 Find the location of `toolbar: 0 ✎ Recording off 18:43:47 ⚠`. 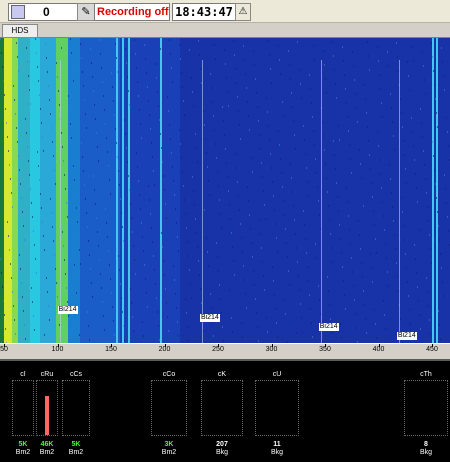

toolbar: 0 ✎ Recording off 18:43:47 ⚠ is located at coordinates (225, 11).